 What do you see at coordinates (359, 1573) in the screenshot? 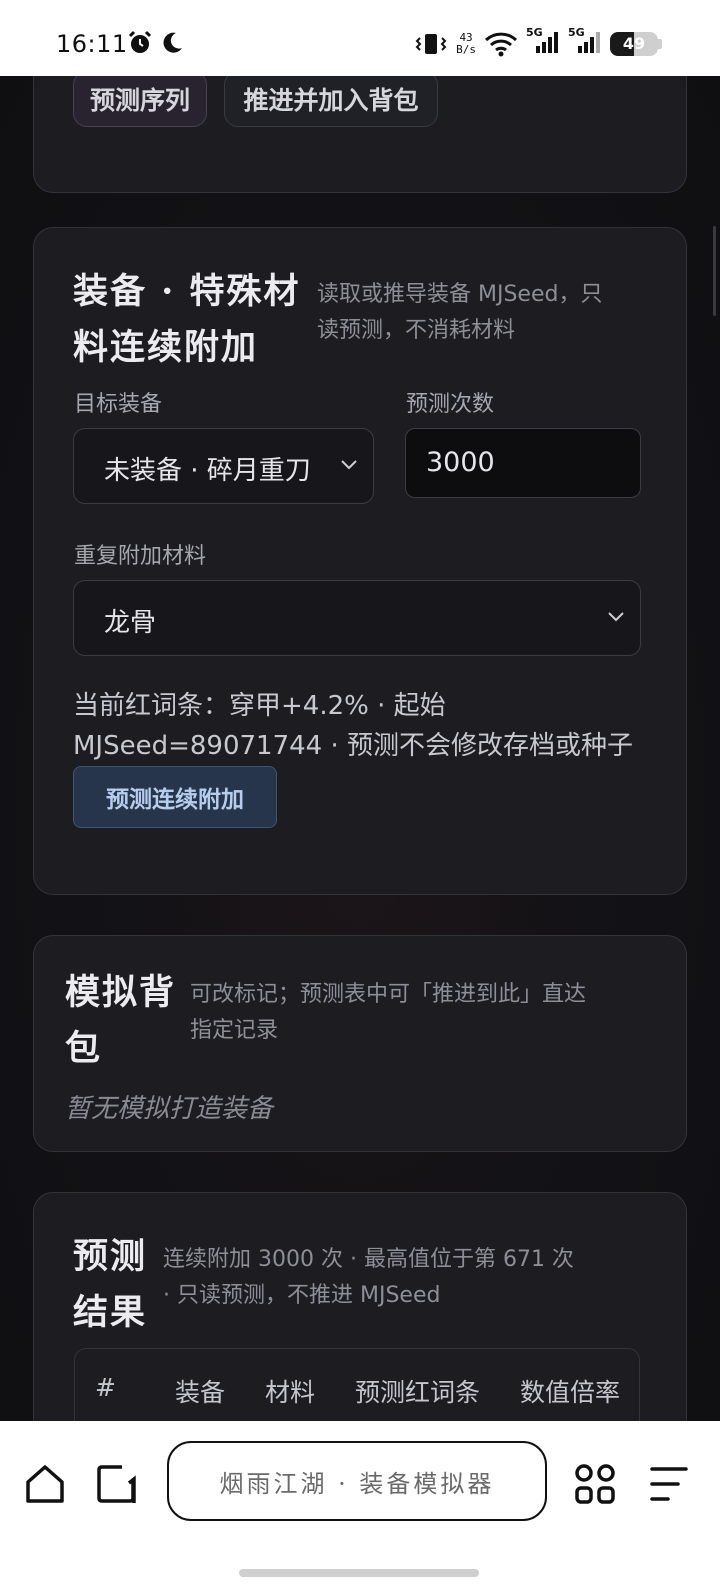
I see `home-indicator` at bounding box center [359, 1573].